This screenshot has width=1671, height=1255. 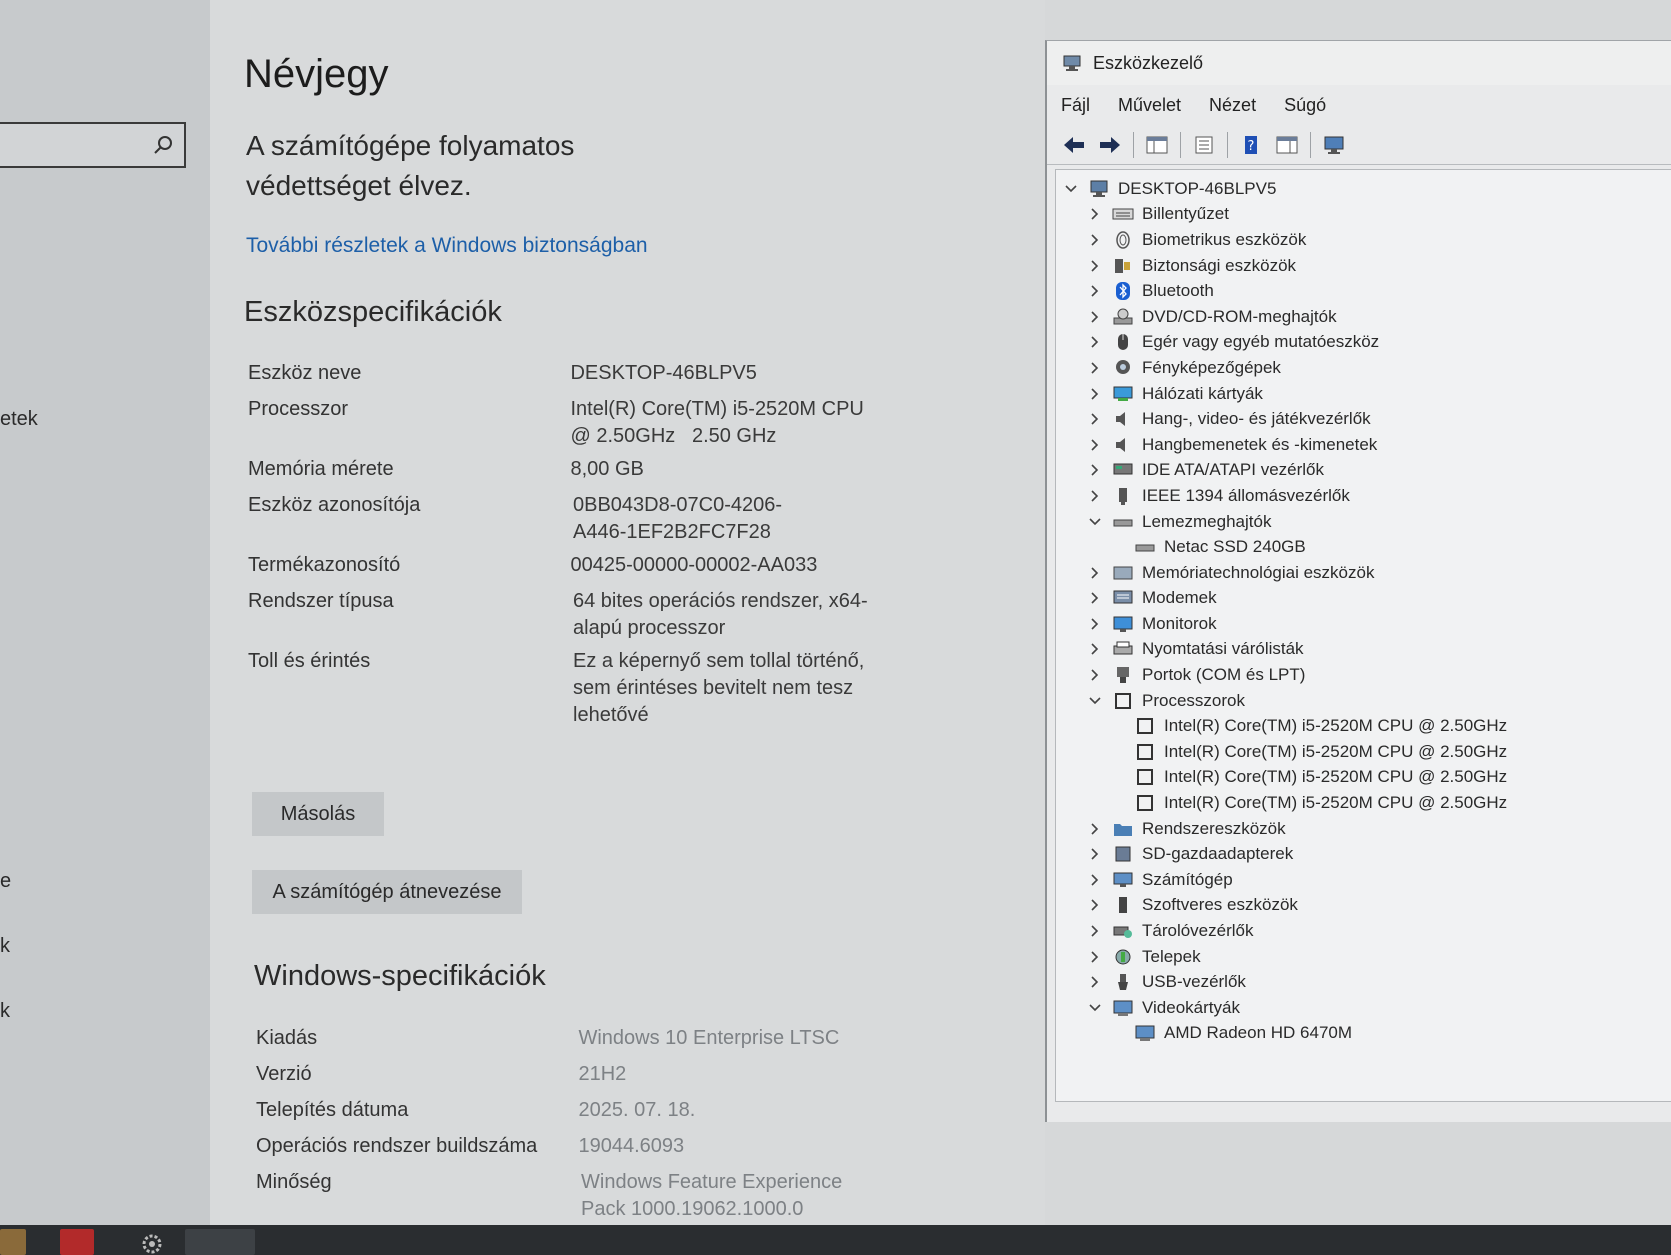 What do you see at coordinates (1305, 105) in the screenshot?
I see `menu-help: Súgó` at bounding box center [1305, 105].